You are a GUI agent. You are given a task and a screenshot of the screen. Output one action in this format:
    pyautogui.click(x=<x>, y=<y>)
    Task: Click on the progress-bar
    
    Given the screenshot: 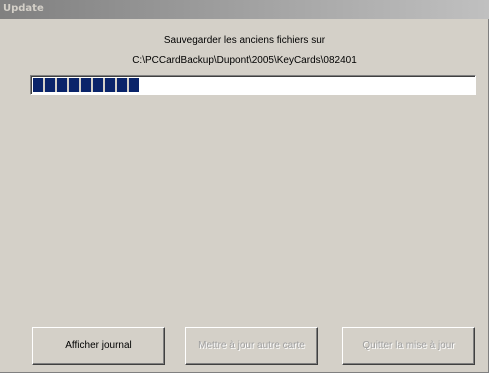 What is the action you would take?
    pyautogui.click(x=253, y=85)
    